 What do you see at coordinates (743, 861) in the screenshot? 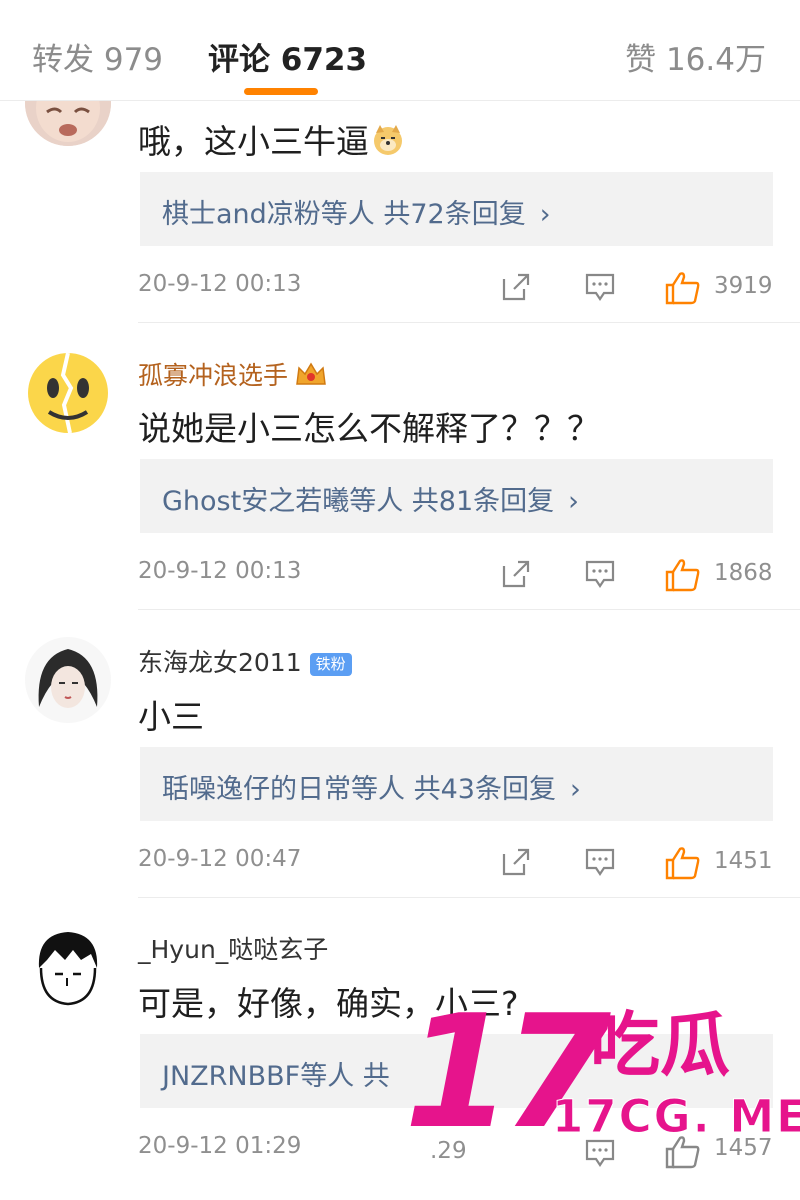
I see `like-count: 1451` at bounding box center [743, 861].